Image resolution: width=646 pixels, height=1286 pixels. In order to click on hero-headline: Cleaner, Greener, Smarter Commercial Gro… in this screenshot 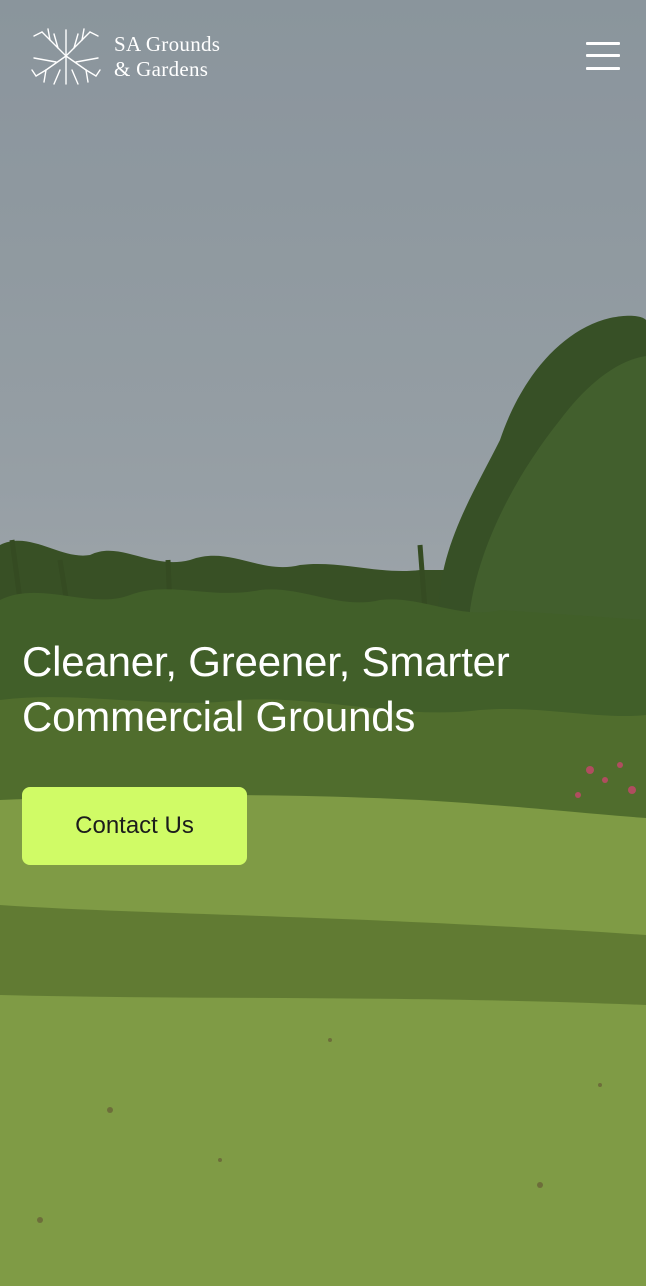, I will do `click(322, 689)`.